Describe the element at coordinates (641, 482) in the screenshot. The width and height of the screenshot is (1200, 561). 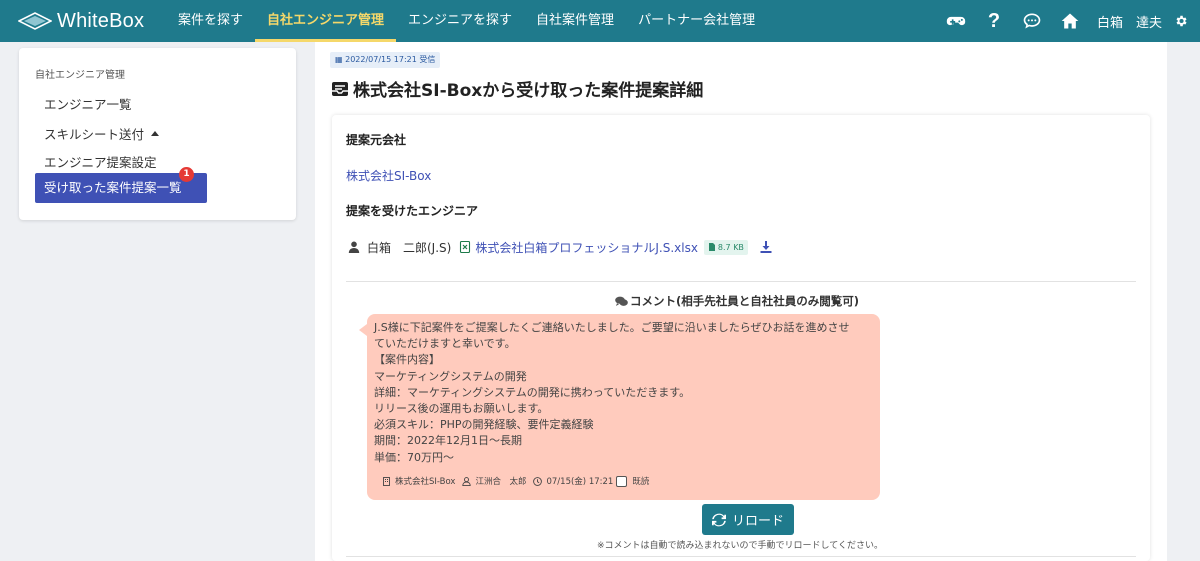
I see `read-label: 既読` at that location.